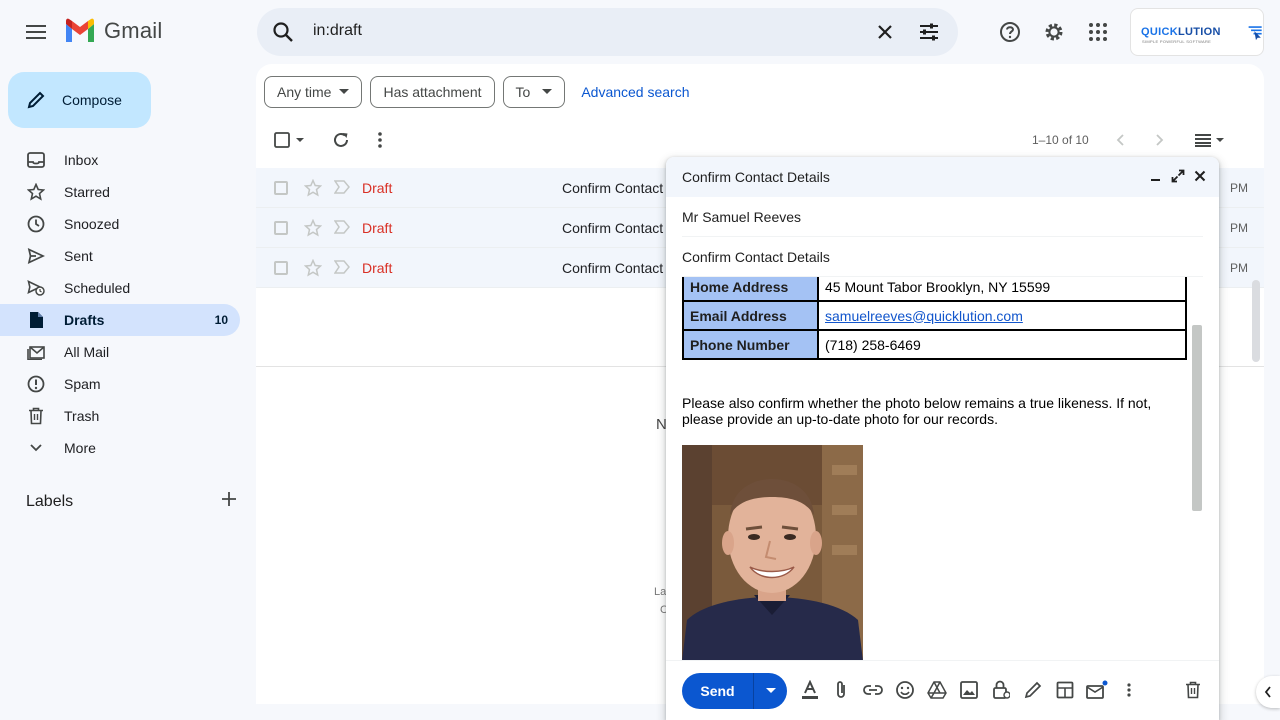 The width and height of the screenshot is (1280, 720). What do you see at coordinates (942, 177) in the screenshot?
I see `compose-header: Confirm Contact Details` at bounding box center [942, 177].